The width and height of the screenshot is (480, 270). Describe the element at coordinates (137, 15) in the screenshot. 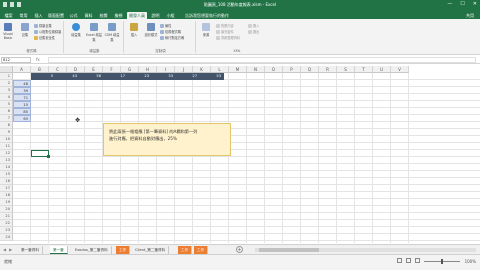

I see `tab-developer: 開發人員` at that location.